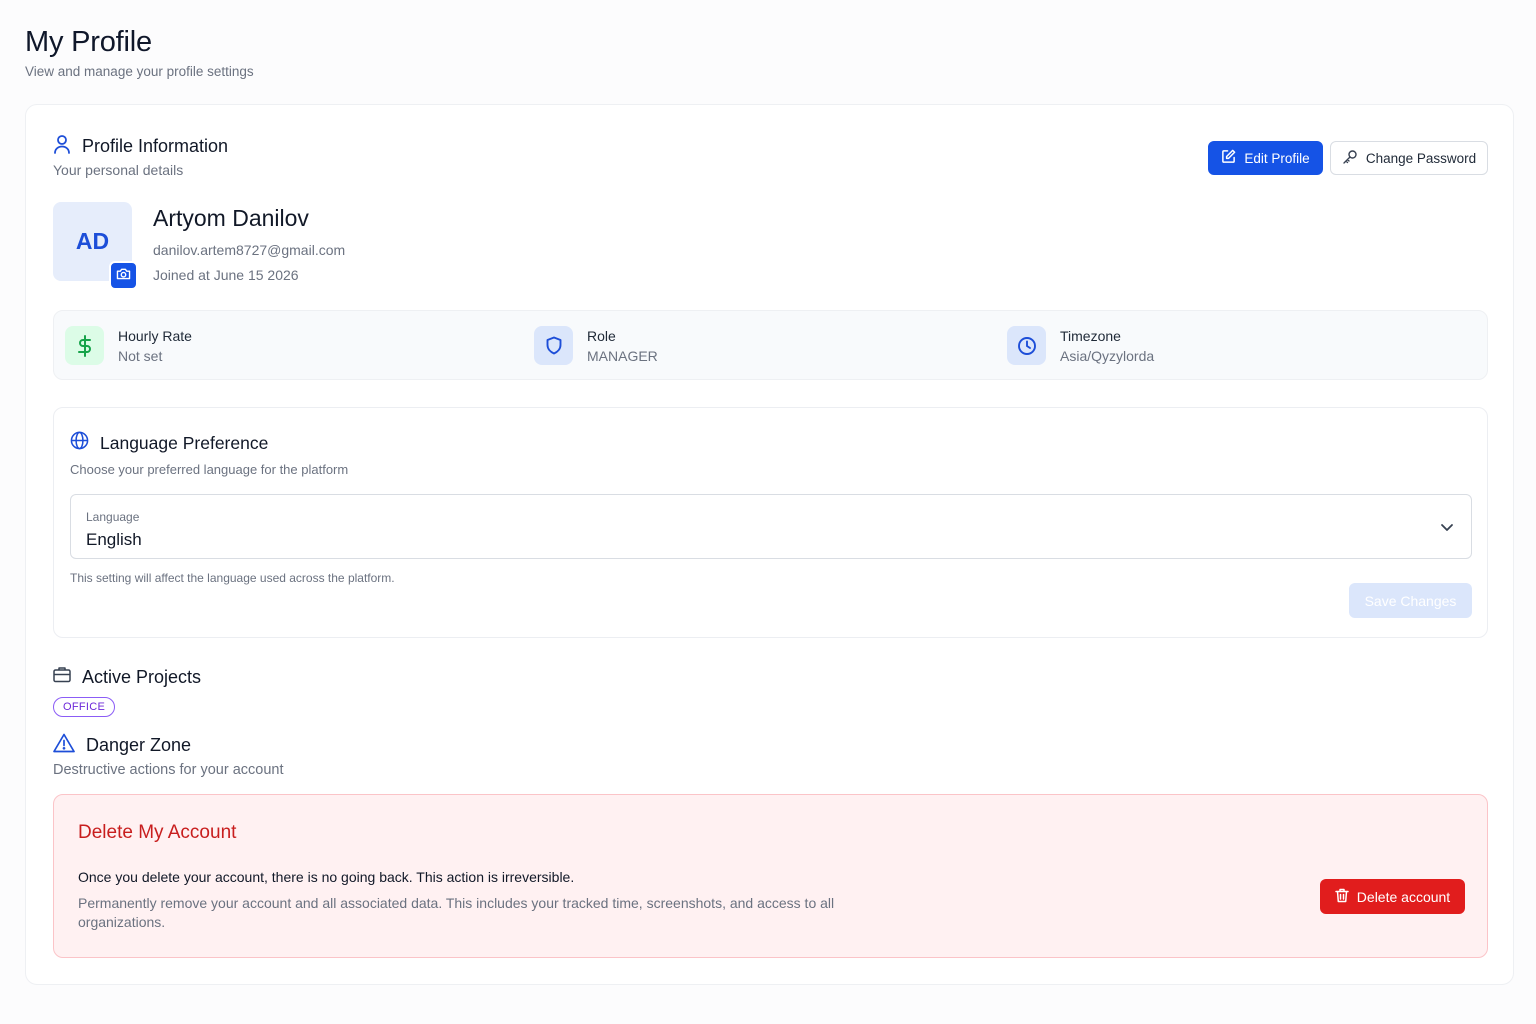  Describe the element at coordinates (601, 335) in the screenshot. I see `stat-label: Role` at that location.